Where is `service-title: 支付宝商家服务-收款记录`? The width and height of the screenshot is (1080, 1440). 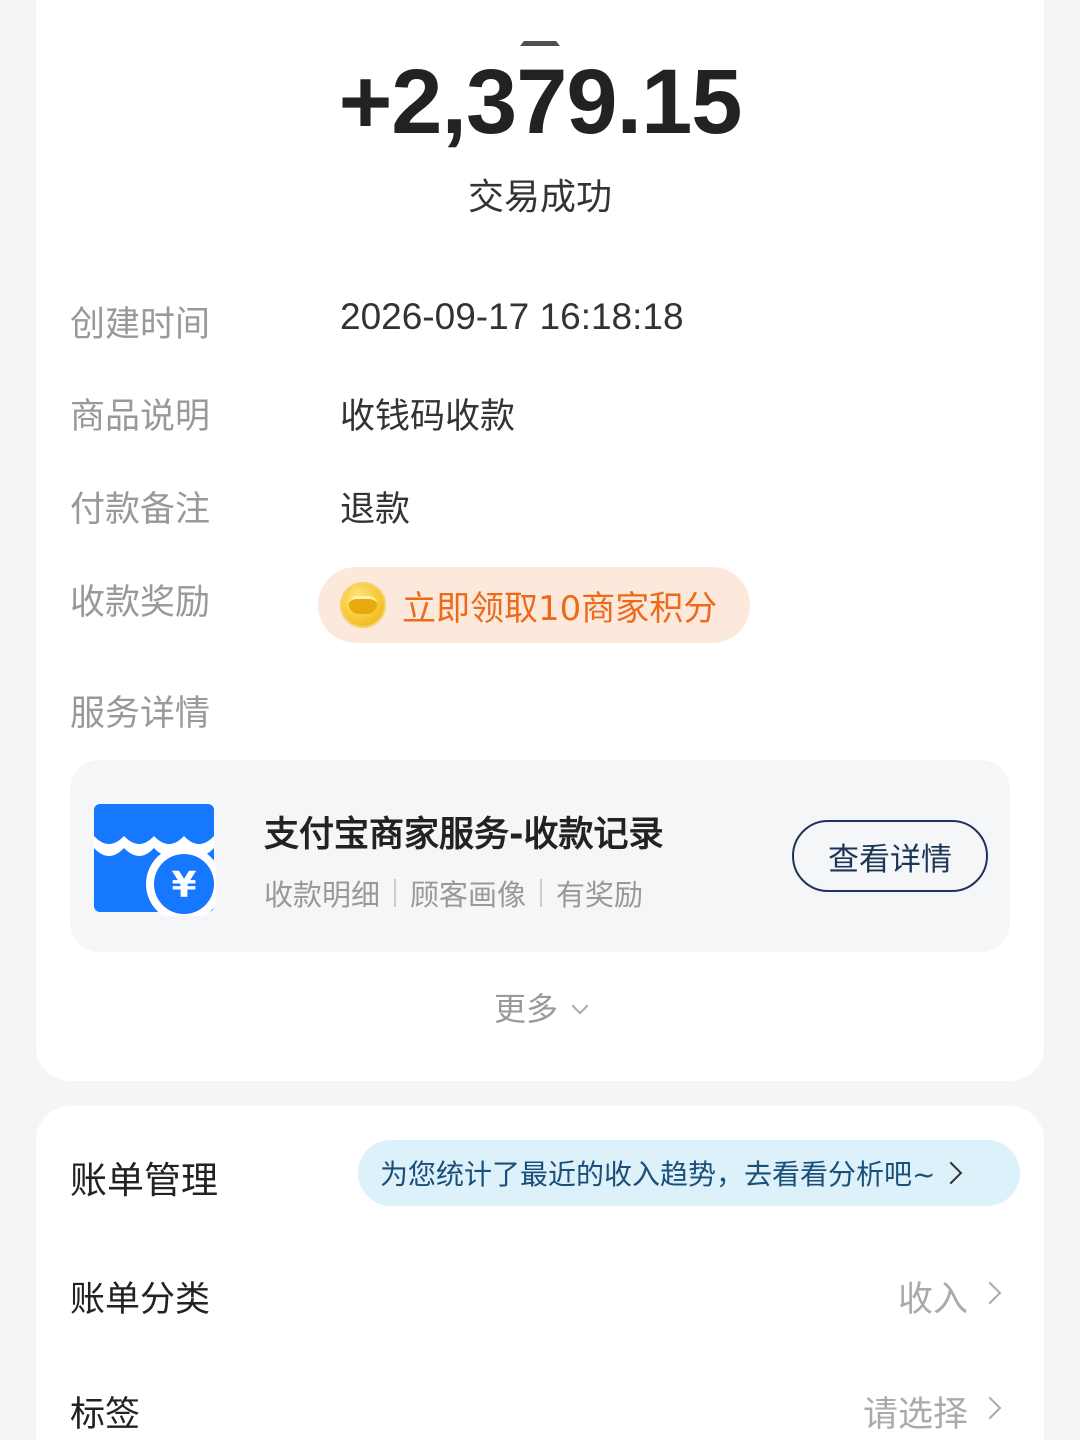 service-title: 支付宝商家服务-收款记录 is located at coordinates (464, 835).